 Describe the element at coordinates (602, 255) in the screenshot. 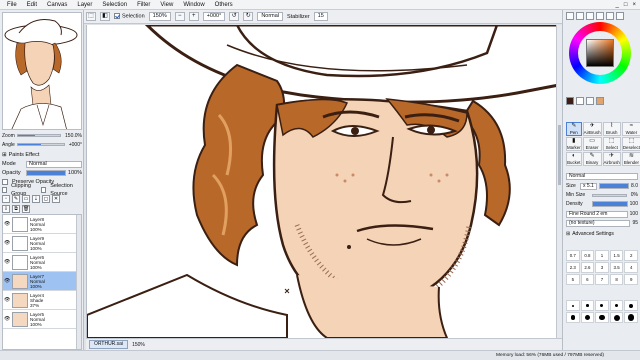

I see `brush-size-preset: 1` at that location.